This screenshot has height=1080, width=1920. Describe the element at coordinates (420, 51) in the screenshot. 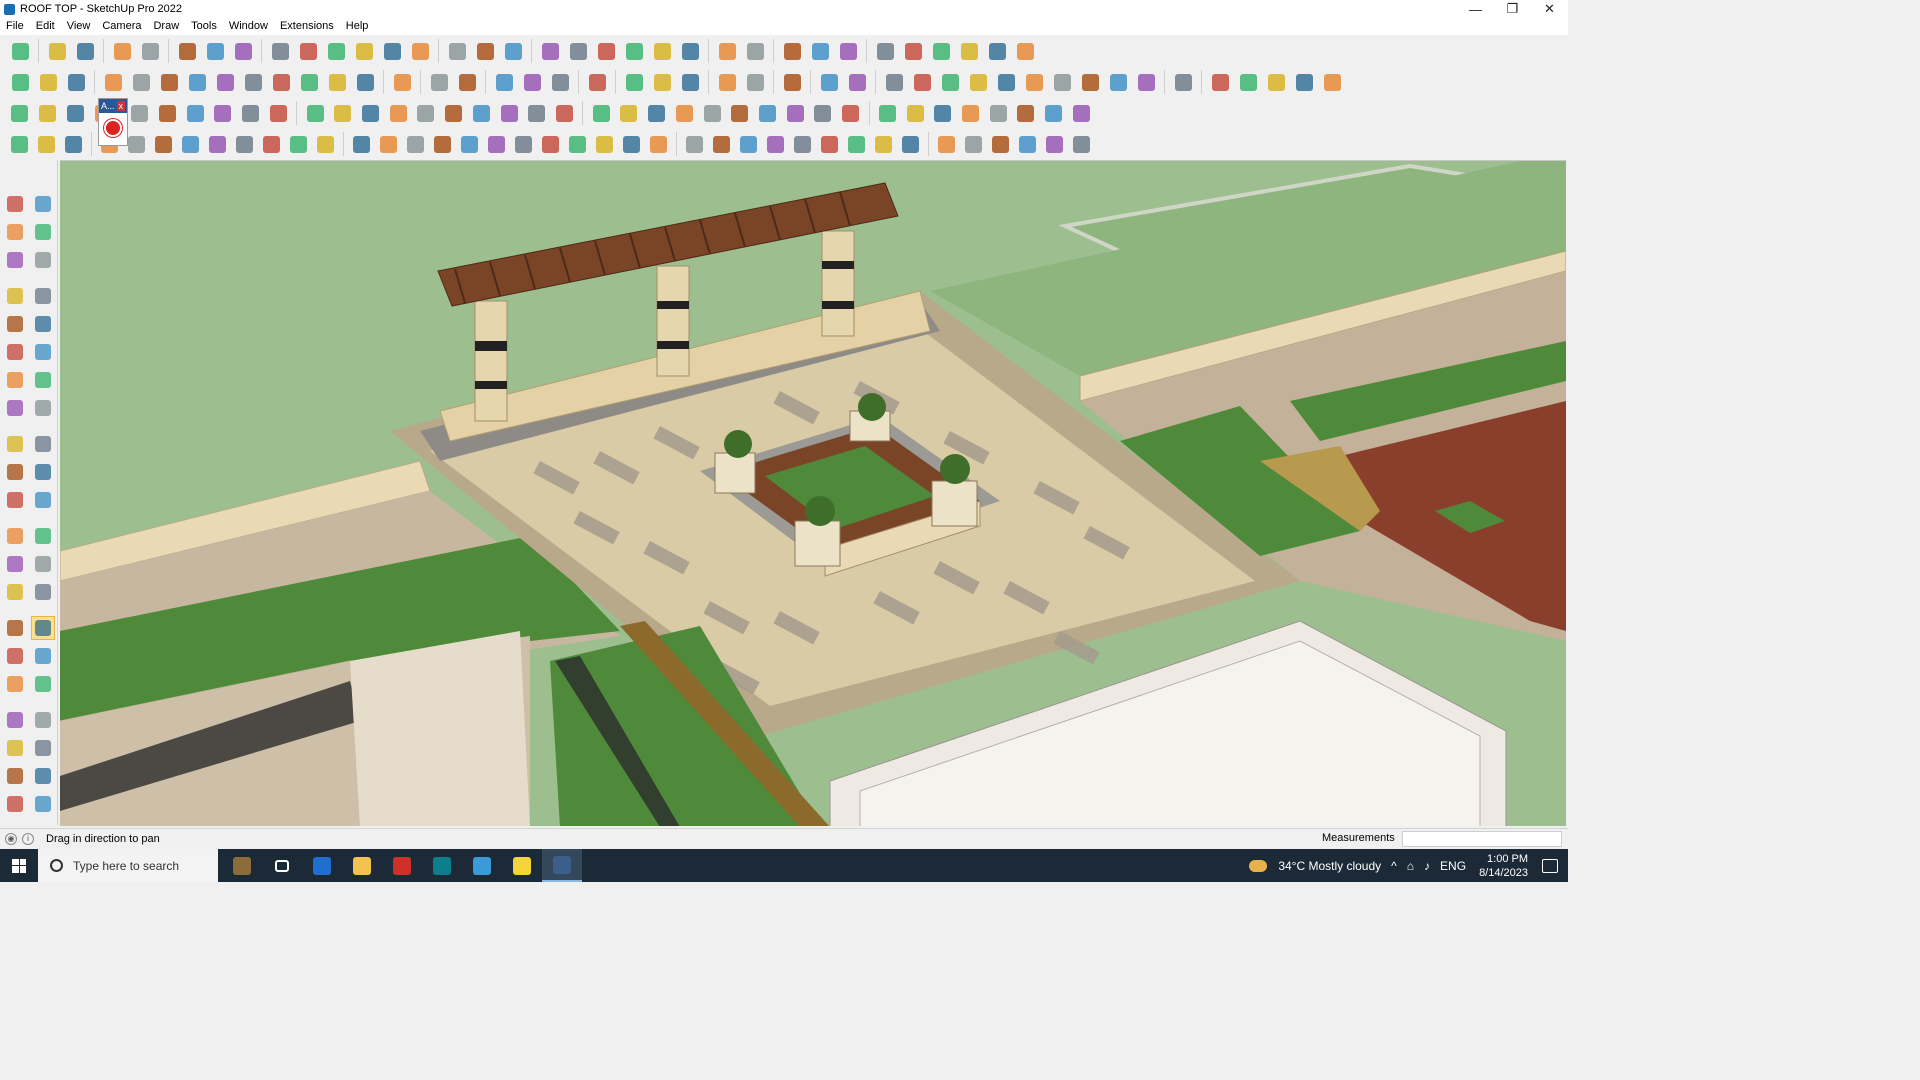

I see `main-toolbar-tool-14-icon` at that location.